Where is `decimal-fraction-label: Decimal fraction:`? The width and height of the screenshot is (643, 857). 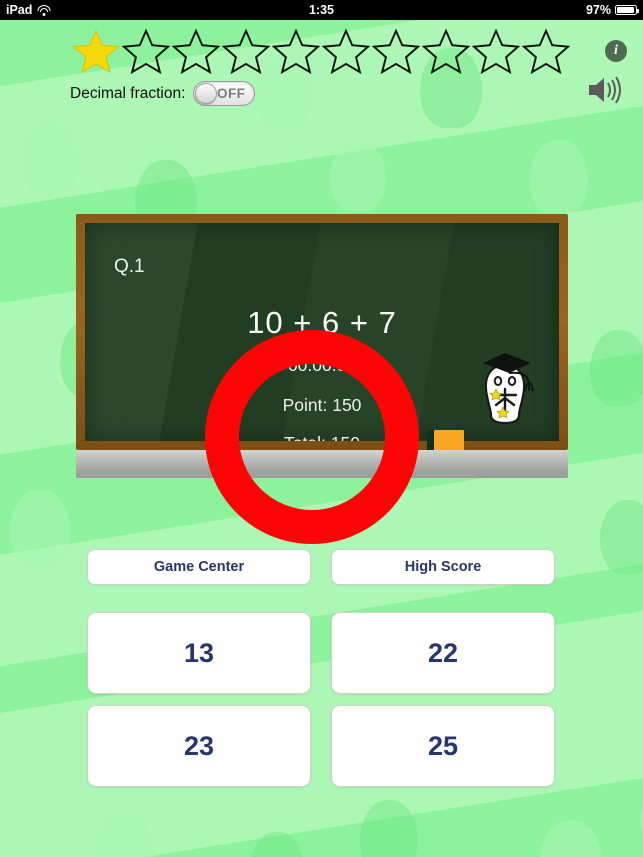 decimal-fraction-label: Decimal fraction: is located at coordinates (128, 93).